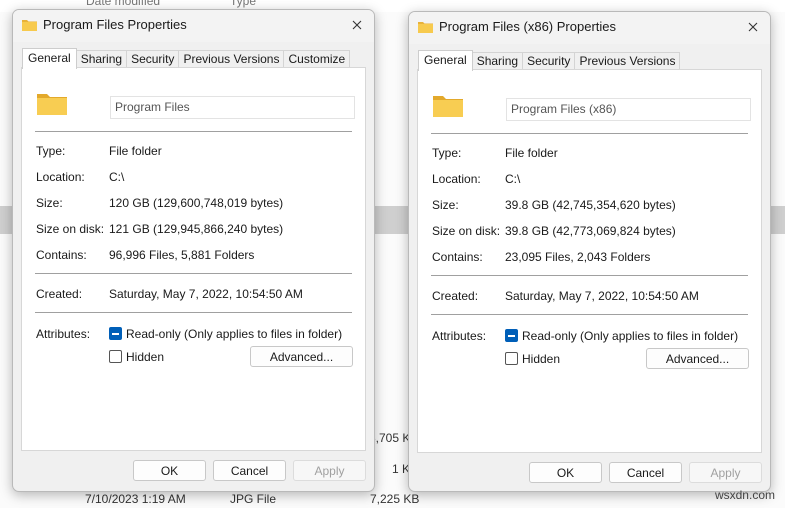 The height and width of the screenshot is (508, 785). What do you see at coordinates (196, 229) in the screenshot?
I see `size-on-disk-value: 121 GB (129,945,866,240 bytes)` at bounding box center [196, 229].